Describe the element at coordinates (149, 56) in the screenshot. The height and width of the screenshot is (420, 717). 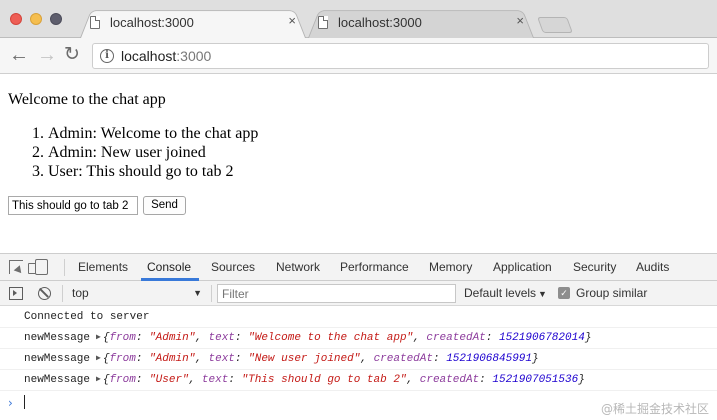
I see `url-host: localhost` at that location.